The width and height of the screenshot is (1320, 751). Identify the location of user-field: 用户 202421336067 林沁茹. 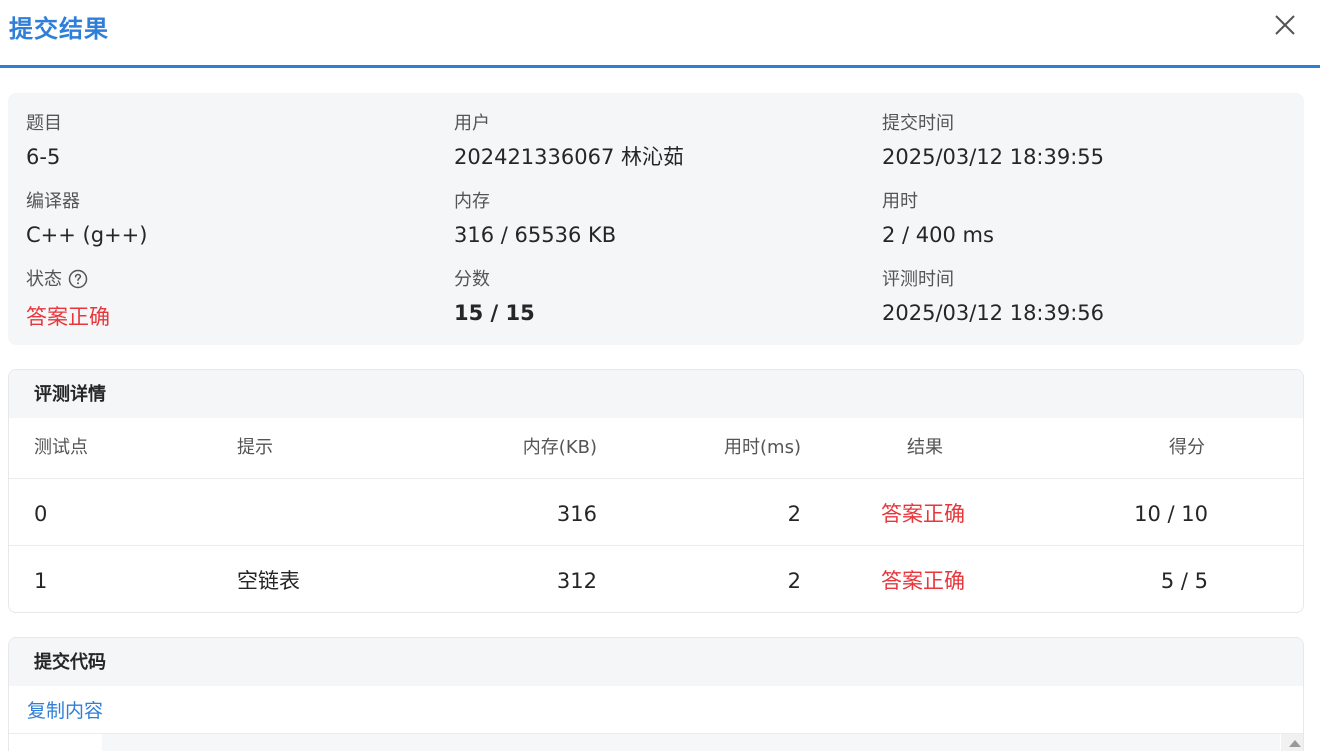
(569, 141).